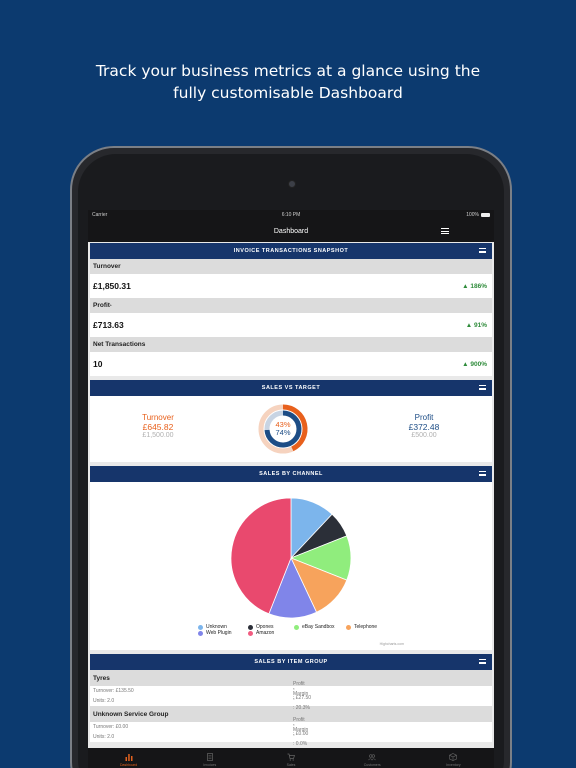 The image size is (576, 768). I want to click on camera-icon, so click(292, 184).